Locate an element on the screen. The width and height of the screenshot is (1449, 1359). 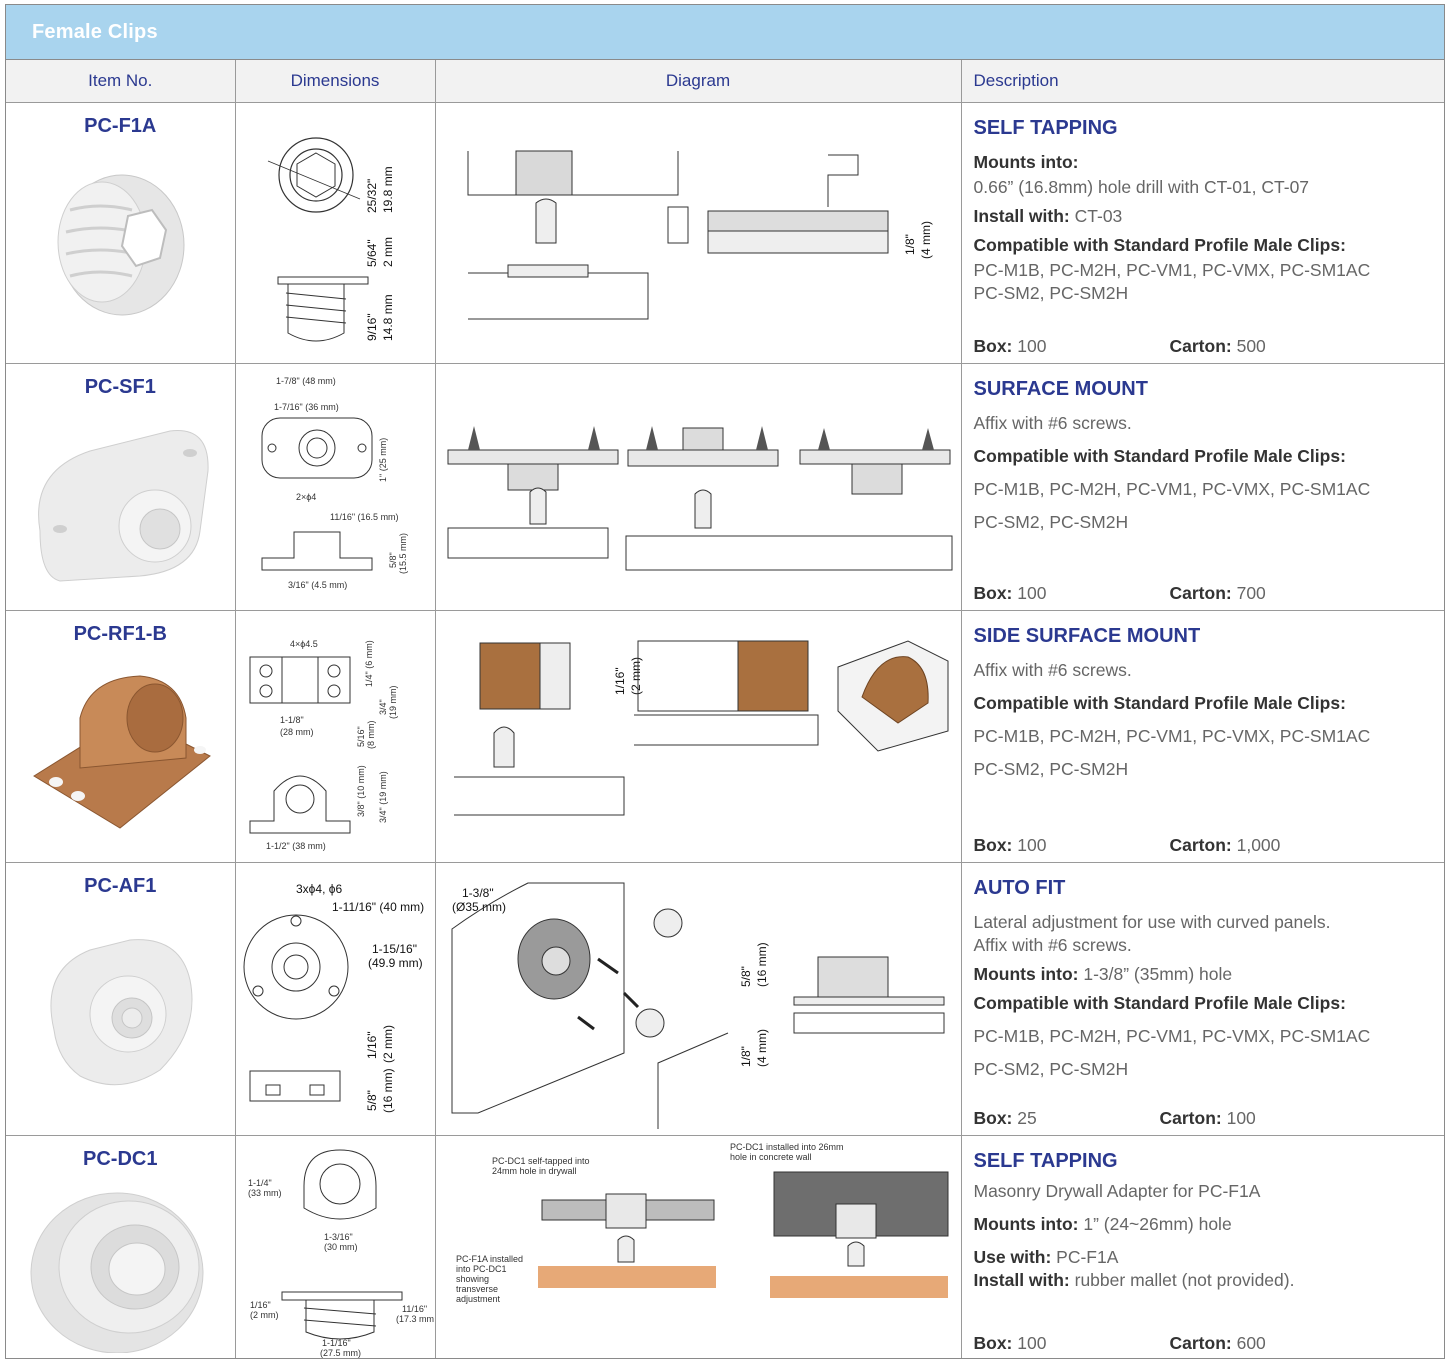
item-number: PC-RF1-B is located at coordinates (120, 633).